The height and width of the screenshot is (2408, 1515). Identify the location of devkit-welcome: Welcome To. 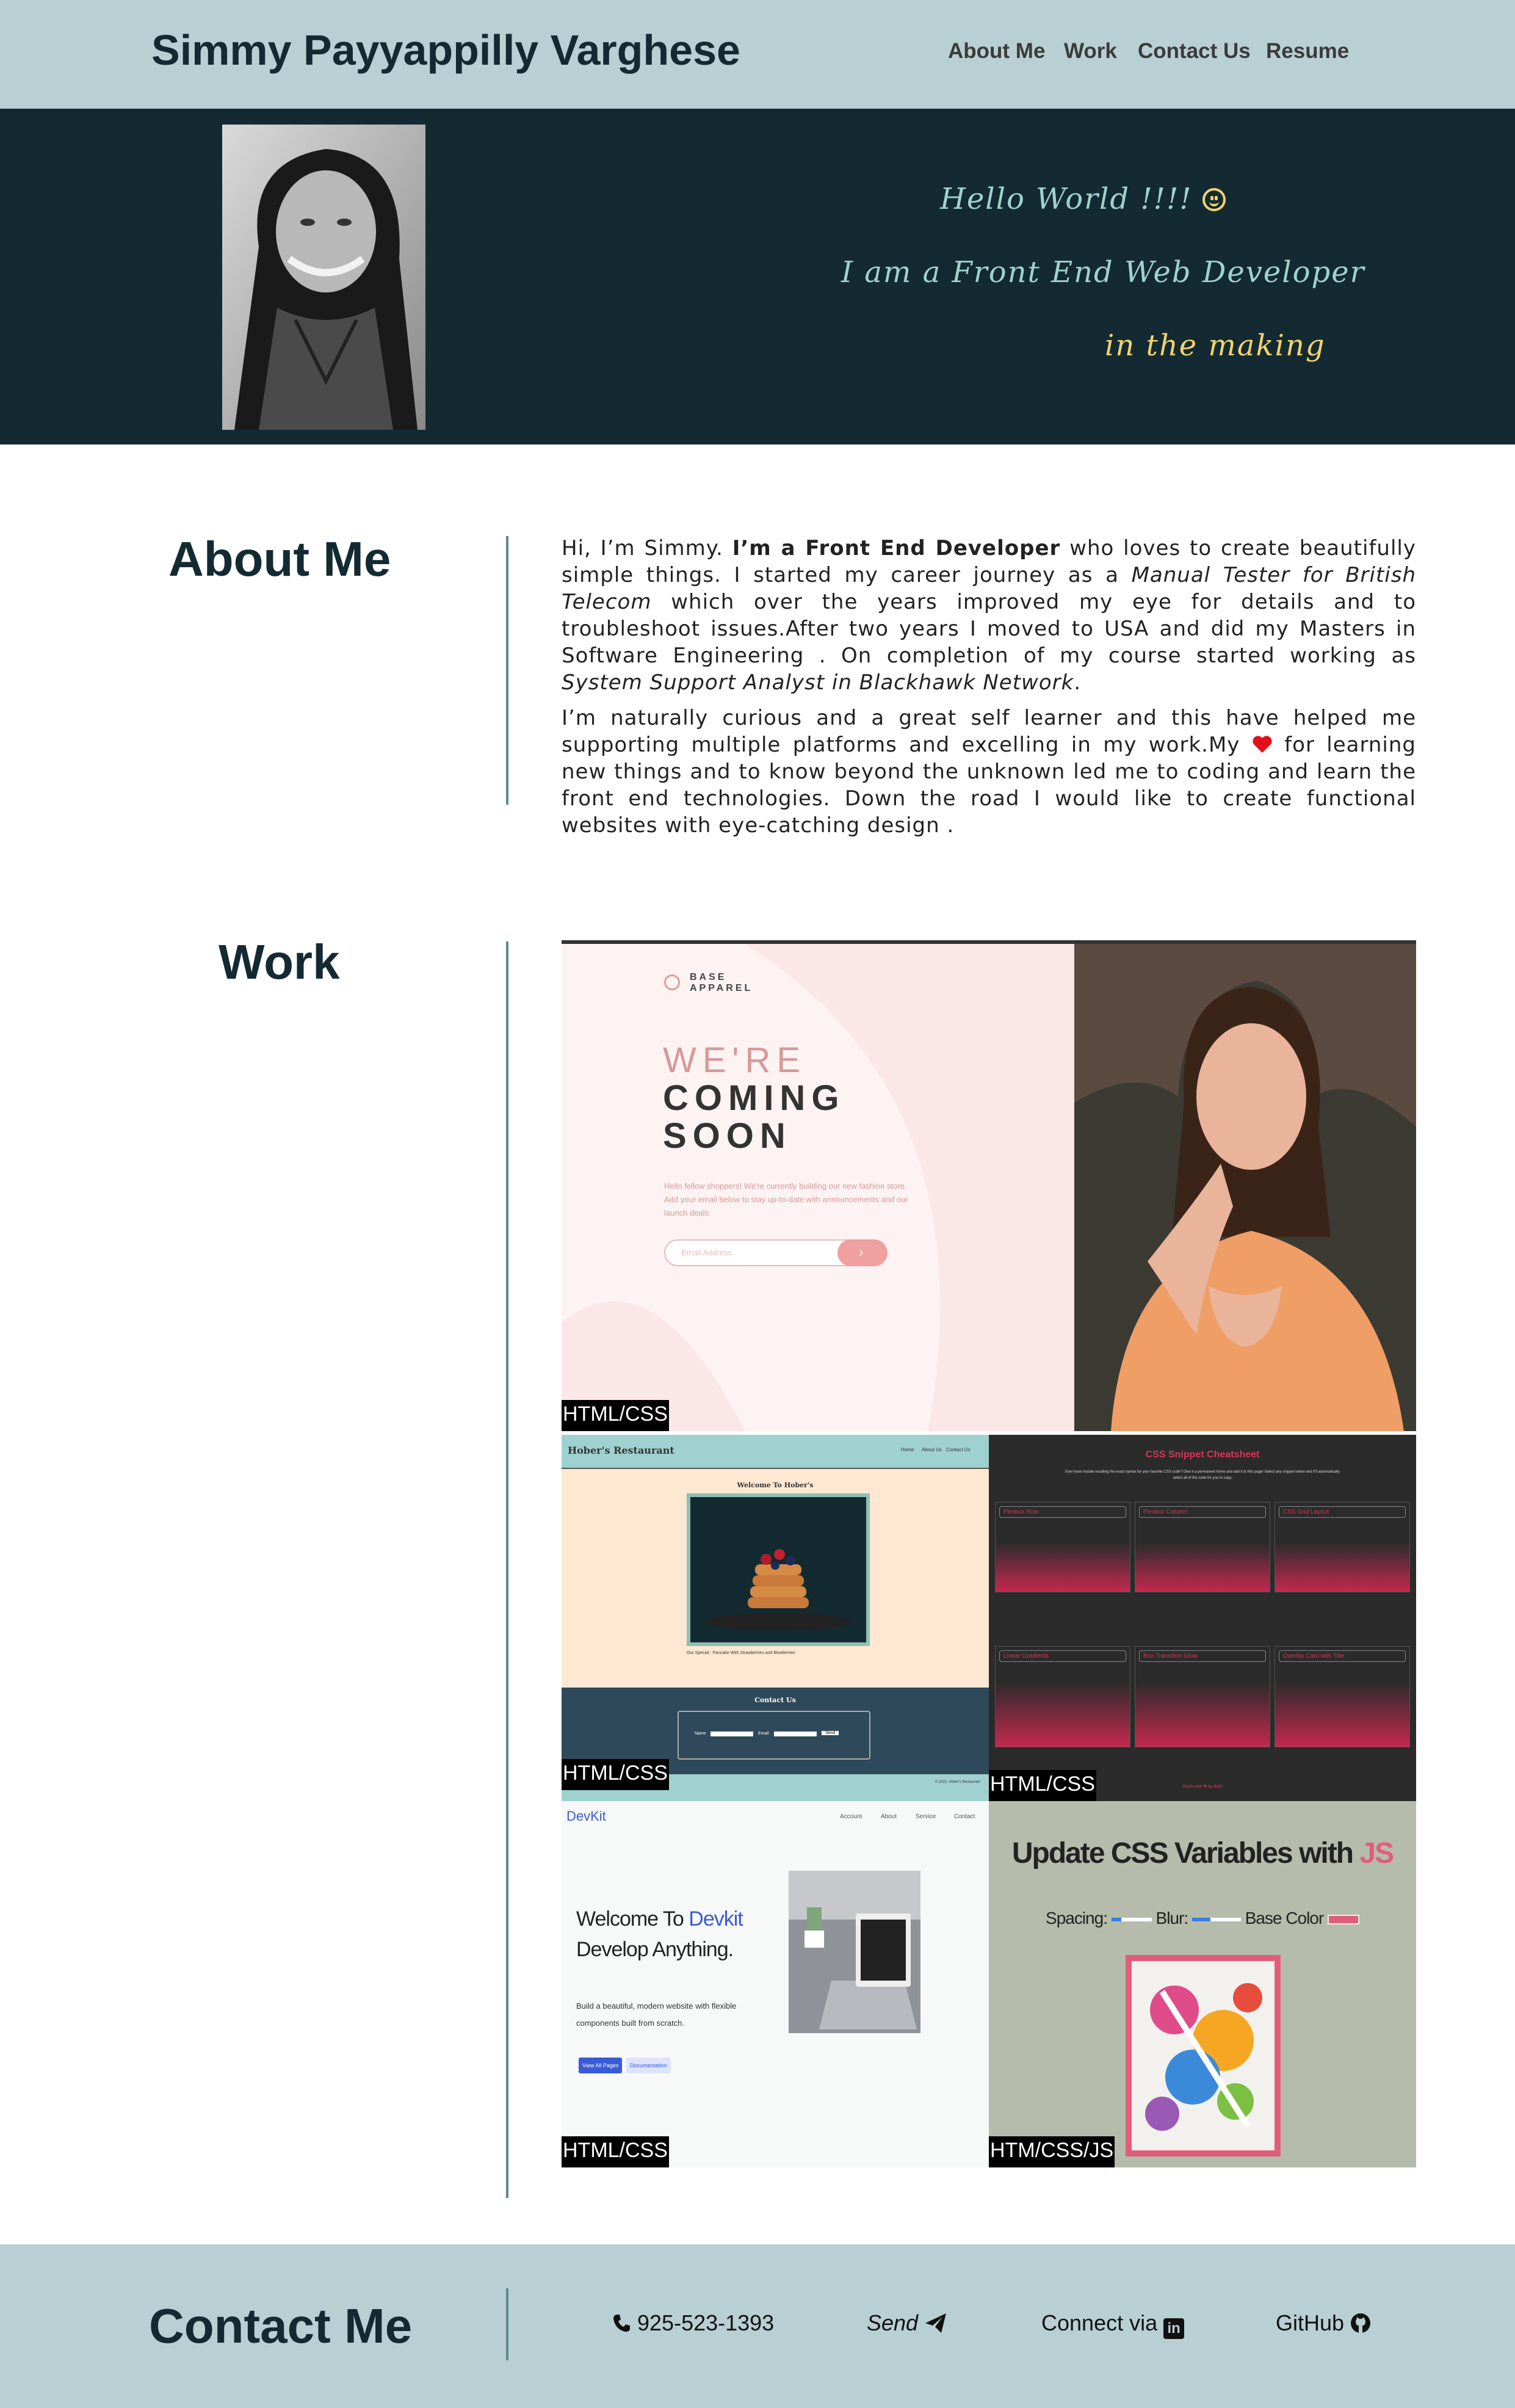
(630, 1919).